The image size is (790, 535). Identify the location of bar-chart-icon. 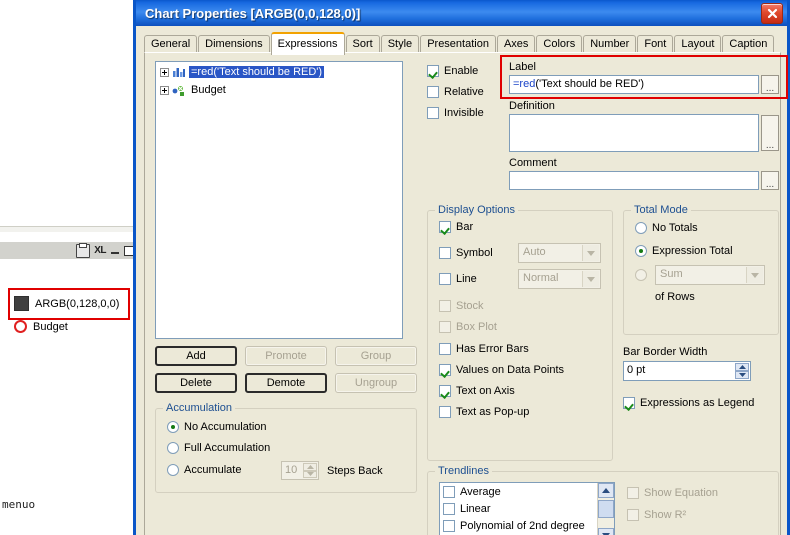
(179, 72).